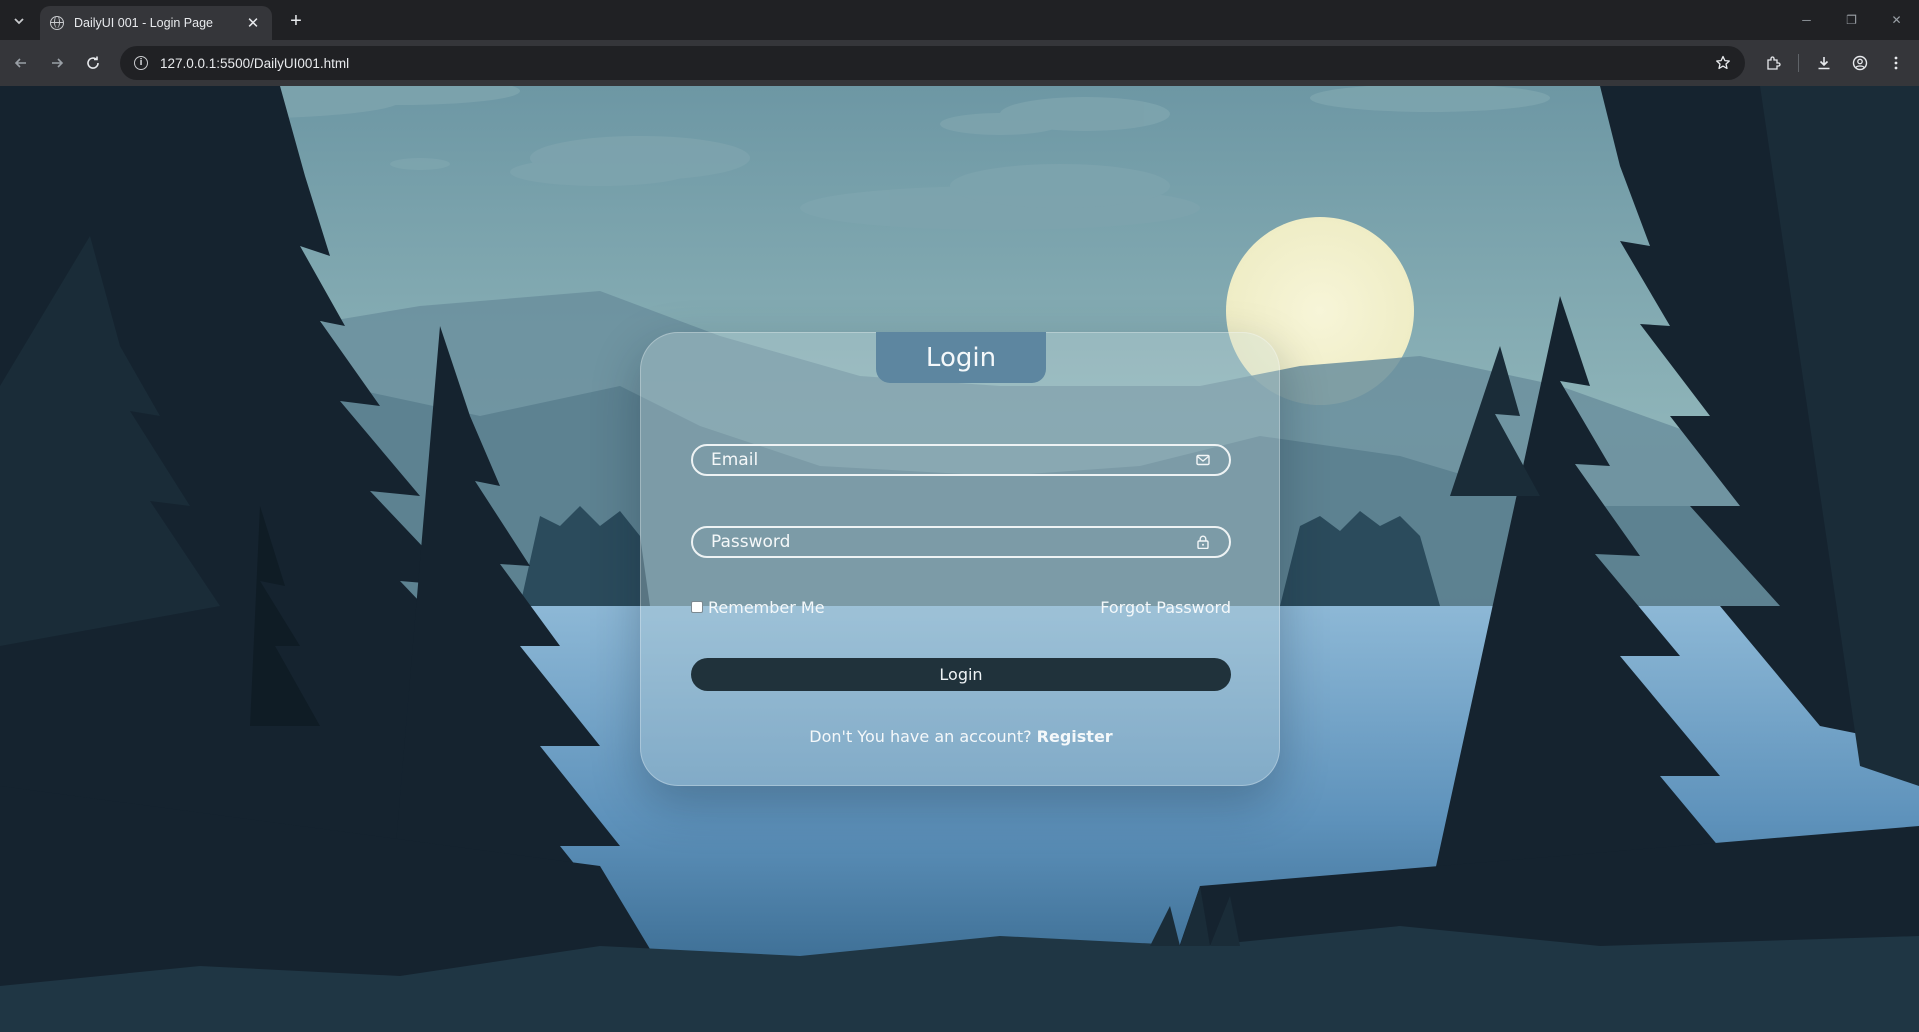  Describe the element at coordinates (143, 23) in the screenshot. I see `tab-title: DailyUI 001 - Login Page` at that location.